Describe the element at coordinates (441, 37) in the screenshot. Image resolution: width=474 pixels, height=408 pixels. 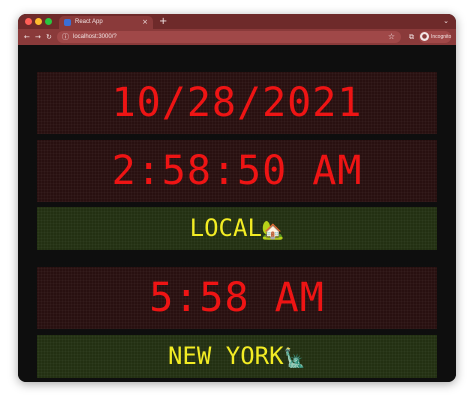
I see `incognito-label: Incognito` at that location.